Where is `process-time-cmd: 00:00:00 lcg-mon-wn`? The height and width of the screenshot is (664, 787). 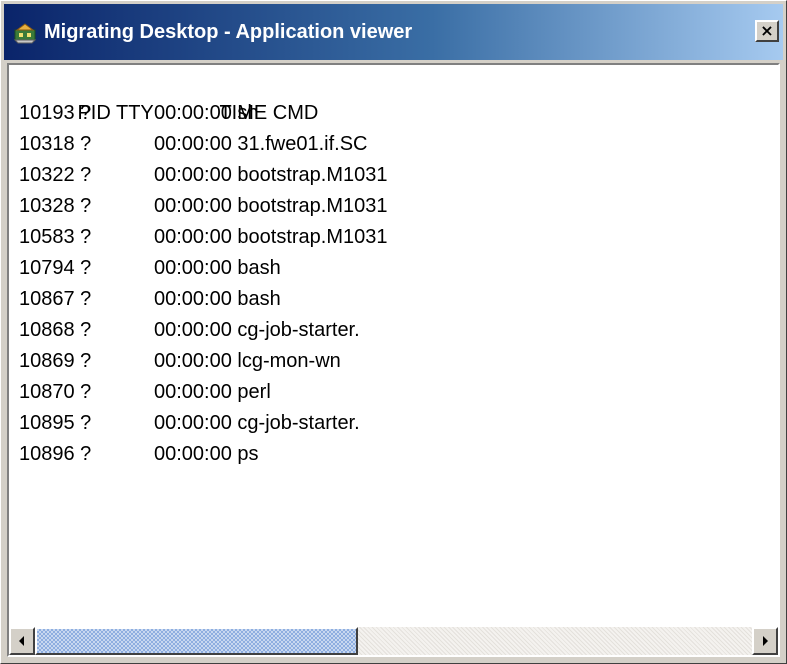
process-time-cmd: 00:00:00 lcg-mon-wn is located at coordinates (247, 361).